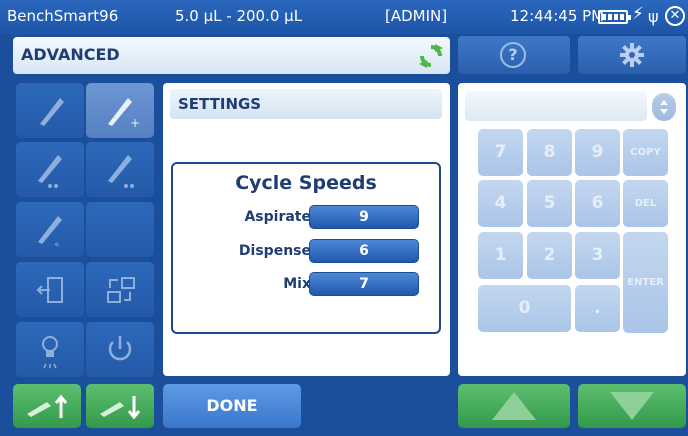 This screenshot has height=436, width=688. What do you see at coordinates (364, 251) in the screenshot?
I see `dispense-speed-field: 6` at bounding box center [364, 251].